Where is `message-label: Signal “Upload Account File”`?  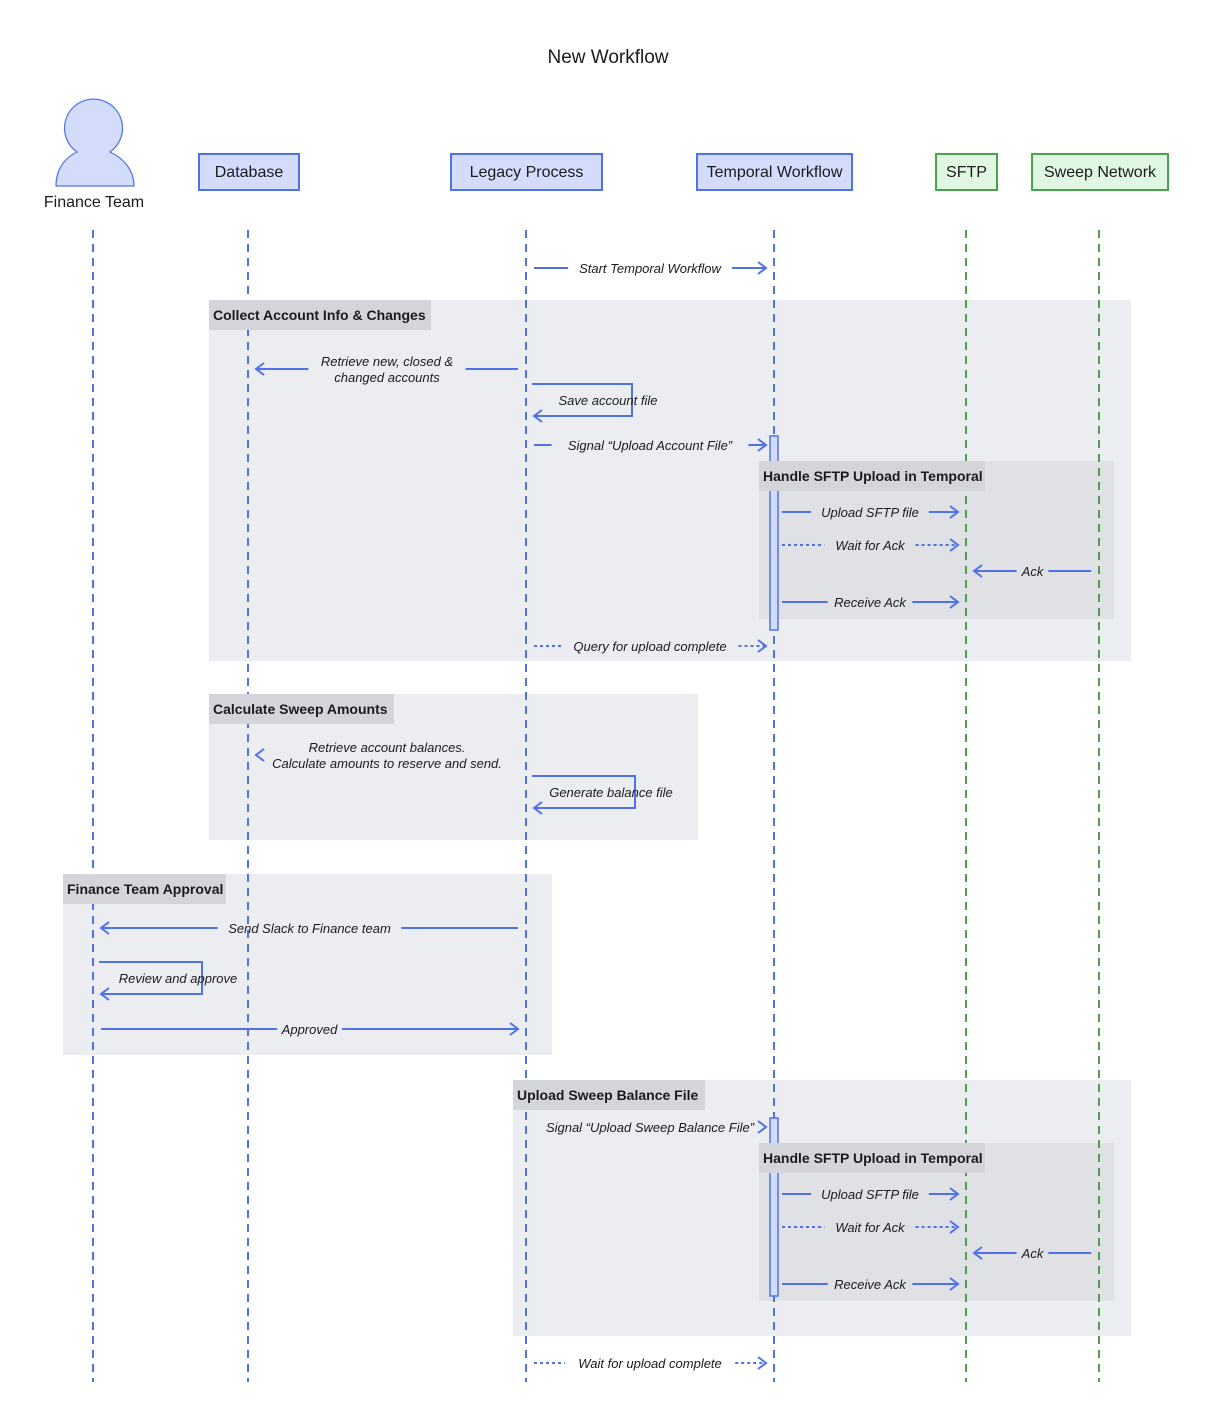 message-label: Signal “Upload Account File” is located at coordinates (650, 445).